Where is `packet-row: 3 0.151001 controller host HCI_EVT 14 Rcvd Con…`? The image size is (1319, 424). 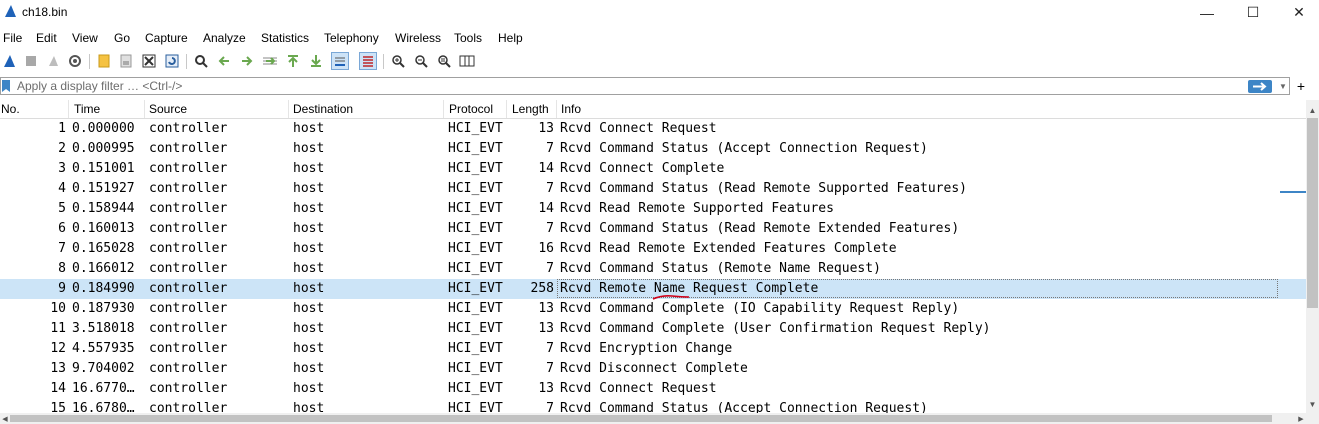
packet-row: 3 0.151001 controller host HCI_EVT 14 Rcvd Con… is located at coordinates (653, 169).